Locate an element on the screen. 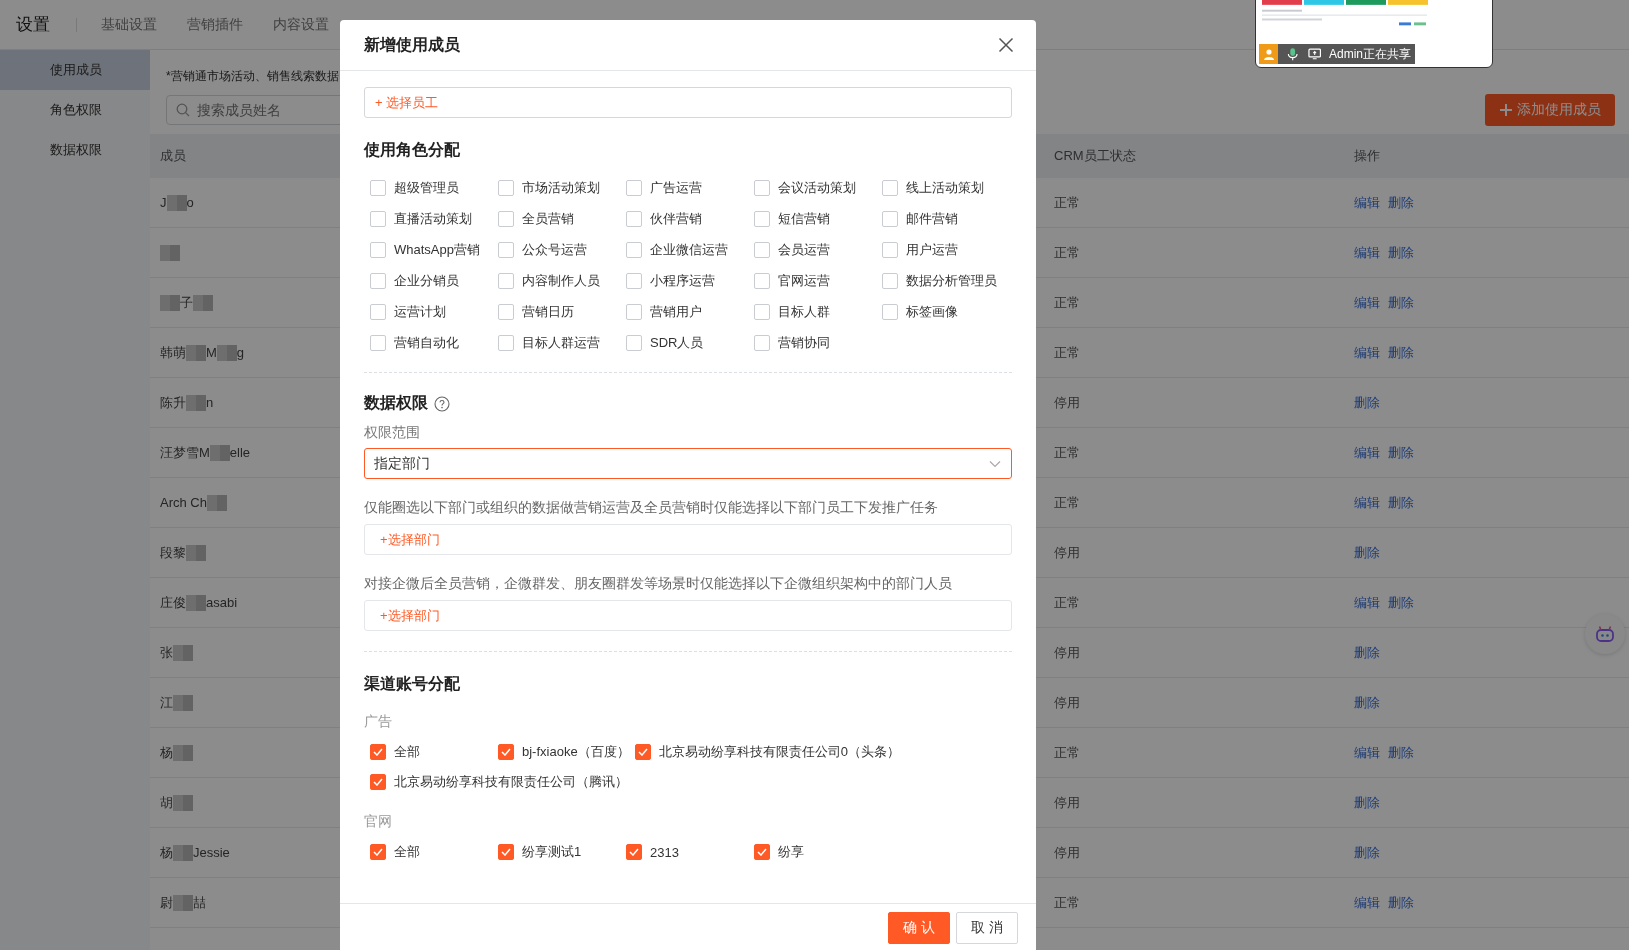  nav-tab: 营销插件 is located at coordinates (215, 24).